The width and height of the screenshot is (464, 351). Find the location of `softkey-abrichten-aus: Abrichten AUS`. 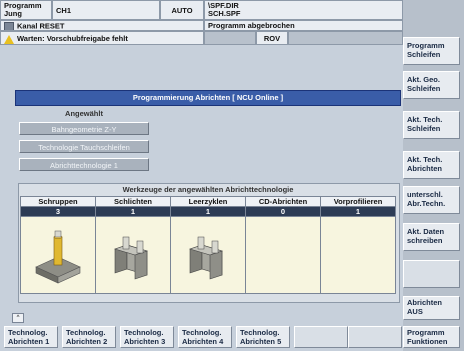

softkey-abrichten-aus: Abrichten AUS is located at coordinates (431, 308).